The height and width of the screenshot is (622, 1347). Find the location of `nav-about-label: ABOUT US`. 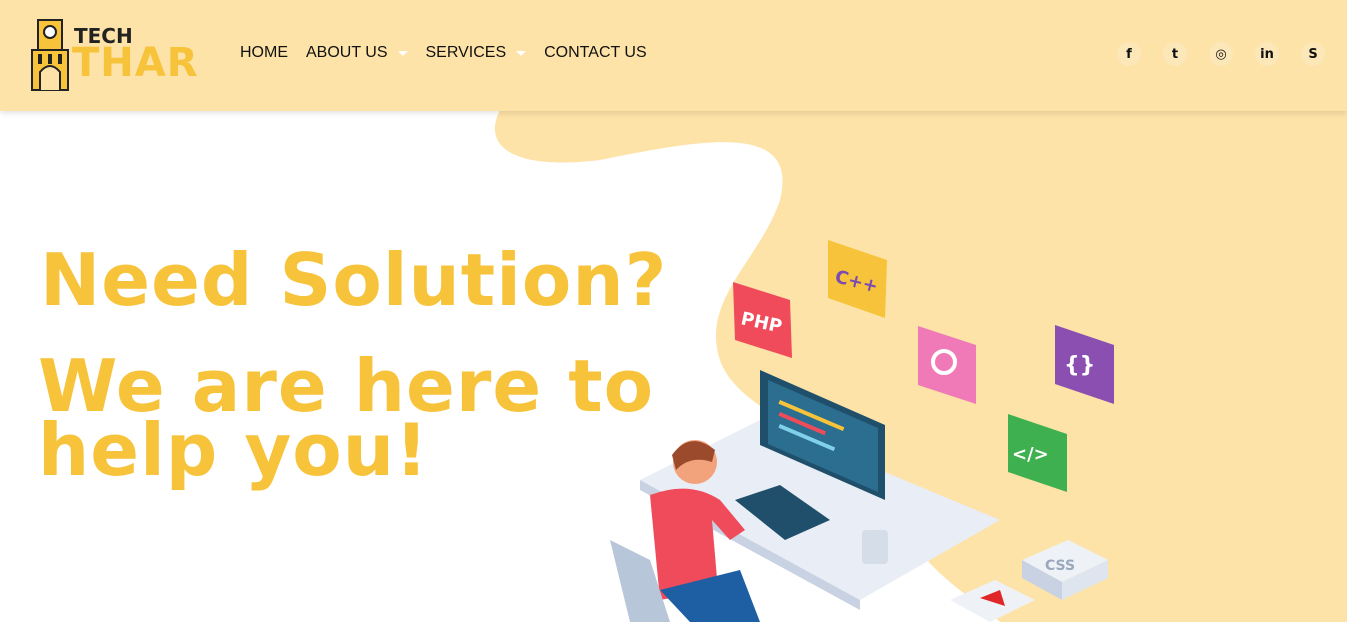

nav-about-label: ABOUT US is located at coordinates (347, 52).